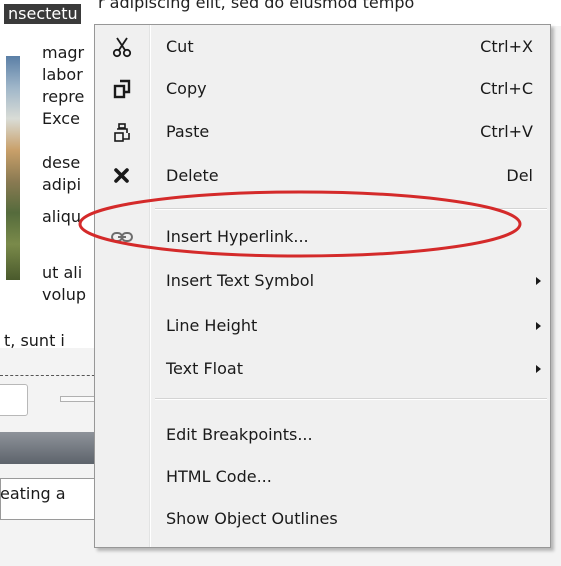  What do you see at coordinates (62, 272) in the screenshot?
I see `text-line: ut ali` at bounding box center [62, 272].